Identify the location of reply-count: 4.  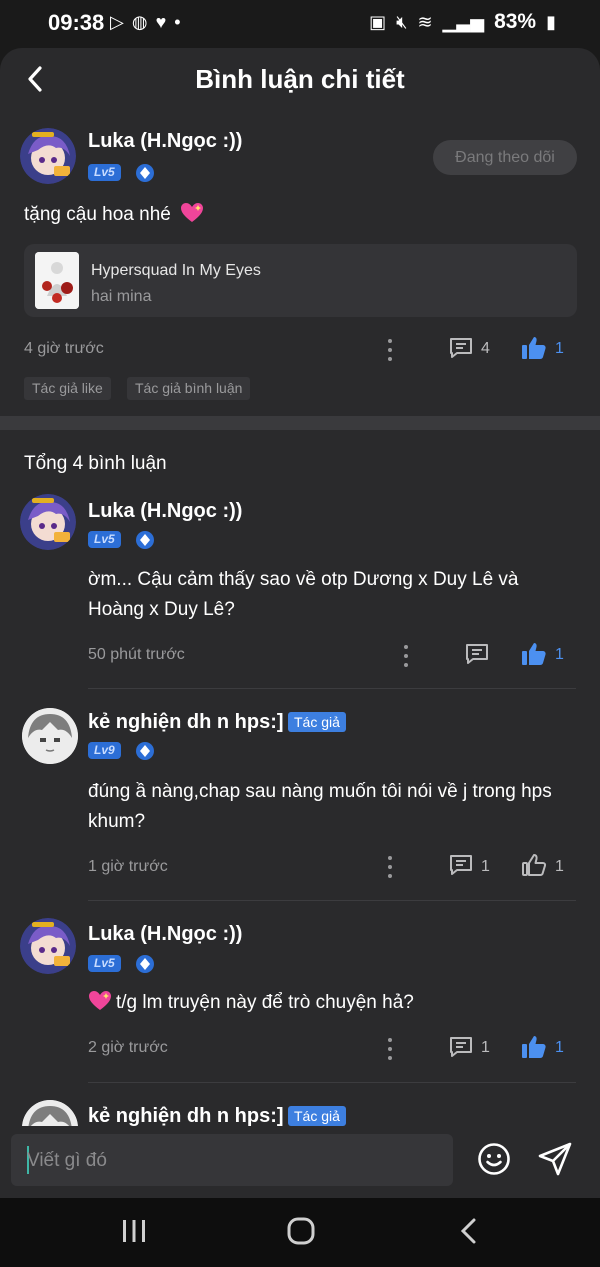
(485, 348).